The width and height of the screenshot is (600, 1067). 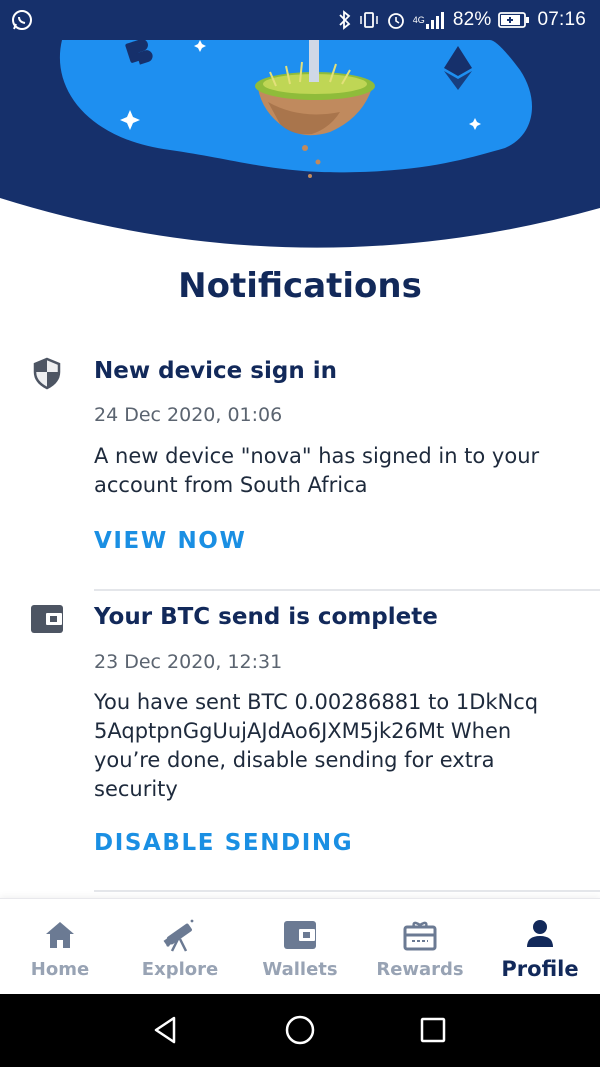 What do you see at coordinates (540, 969) in the screenshot?
I see `nav-label: Profile` at bounding box center [540, 969].